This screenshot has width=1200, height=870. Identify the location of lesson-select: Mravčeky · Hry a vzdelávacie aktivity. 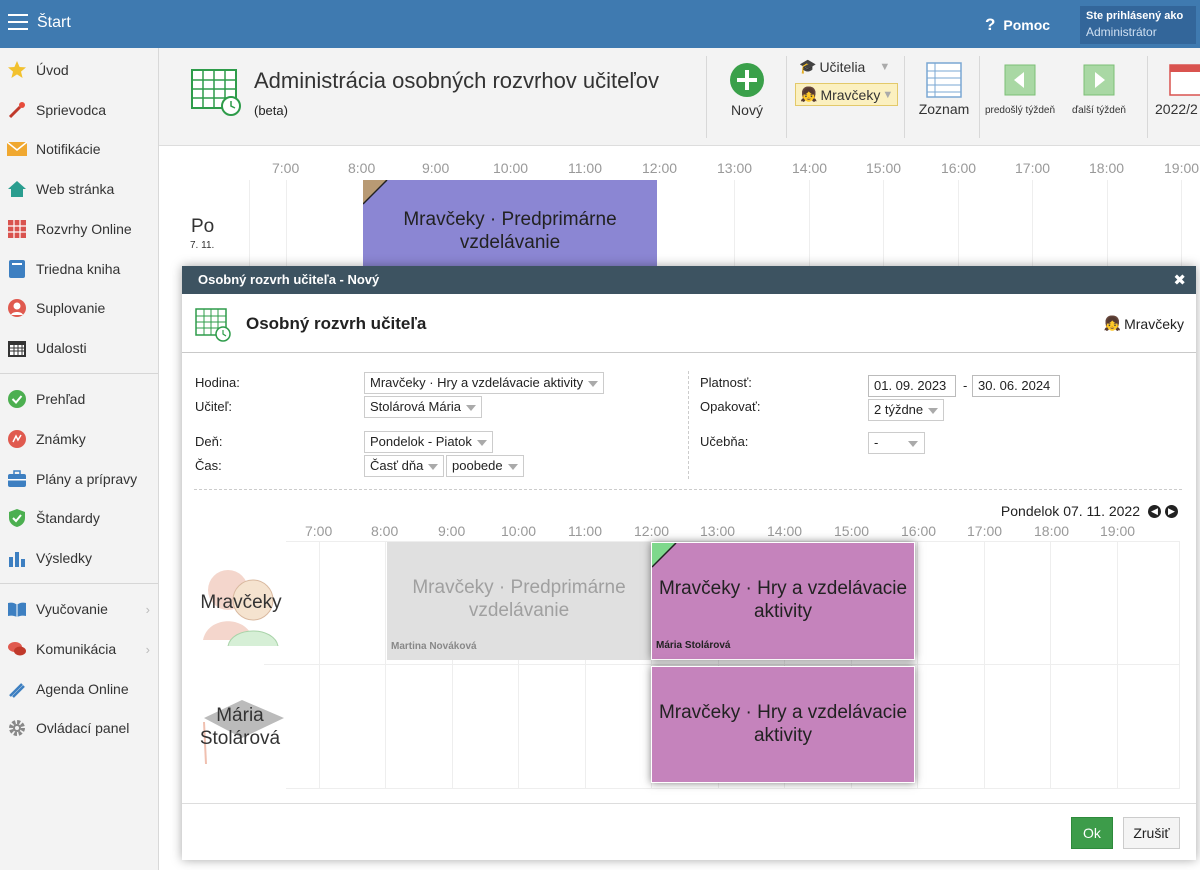
(484, 383).